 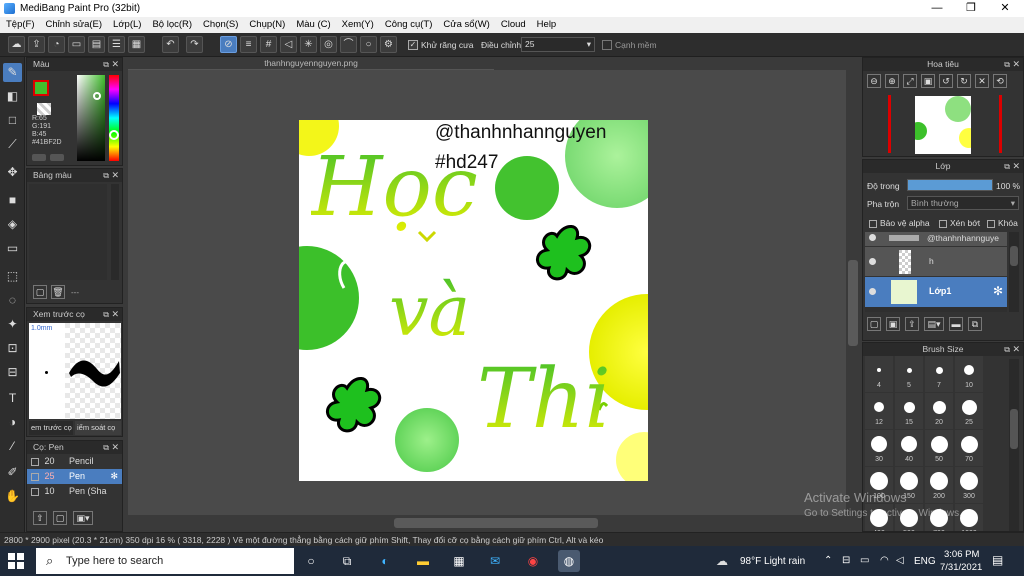 What do you see at coordinates (96, 44) in the screenshot?
I see `document-icon: ▤` at bounding box center [96, 44].